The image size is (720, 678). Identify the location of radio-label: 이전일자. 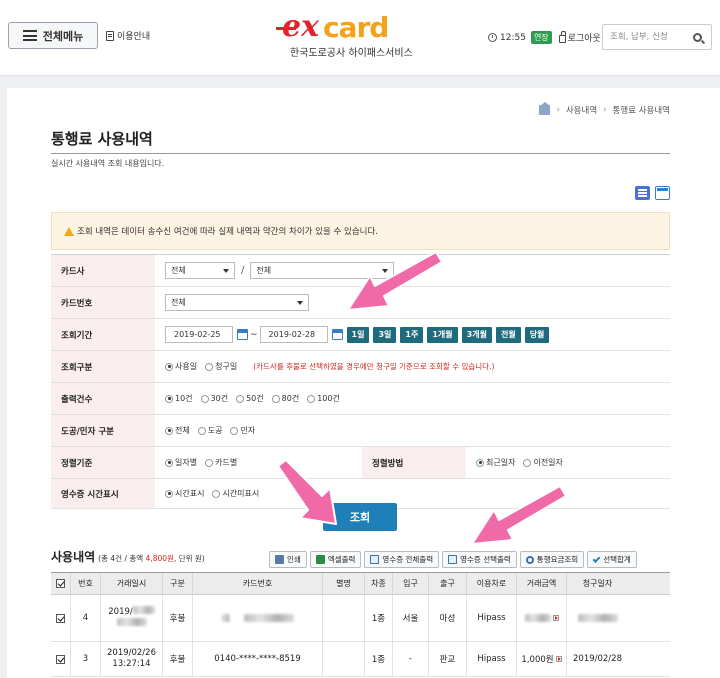
(548, 462).